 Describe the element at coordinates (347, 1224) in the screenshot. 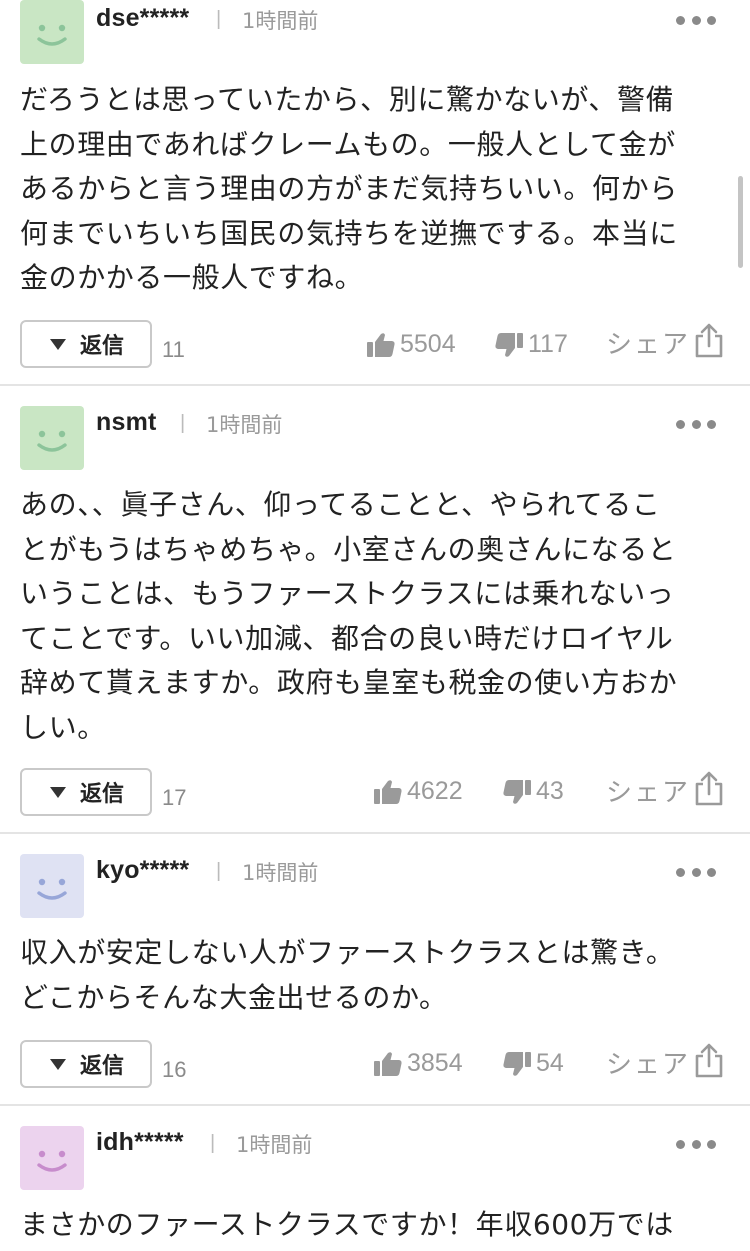

I see `comment-line: まさかのファーストクラスですか！年収600万では` at that location.